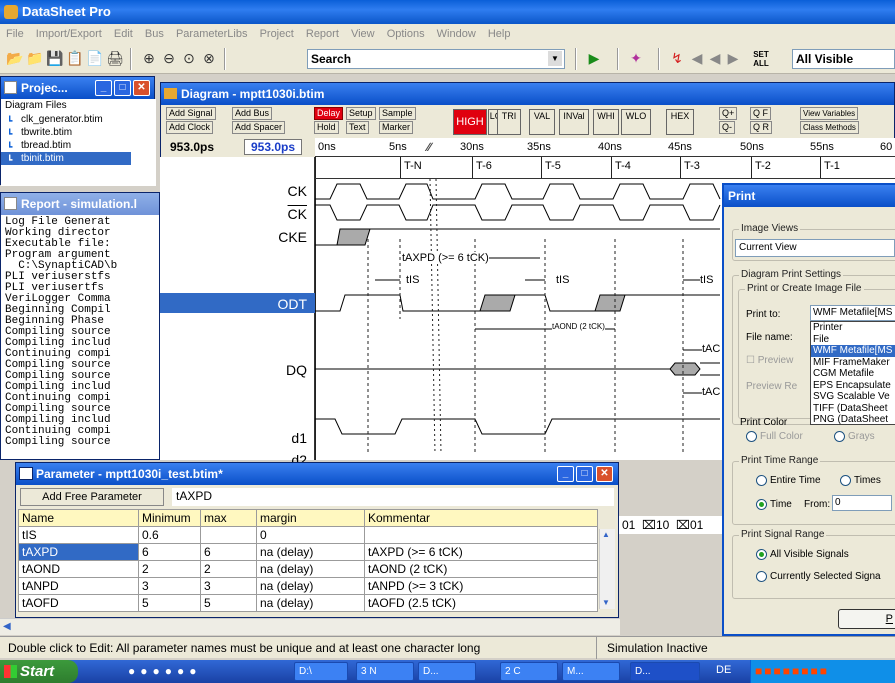 The width and height of the screenshot is (895, 683). Describe the element at coordinates (310, 626) in the screenshot. I see `horizontal-scrollbar: ◀` at that location.